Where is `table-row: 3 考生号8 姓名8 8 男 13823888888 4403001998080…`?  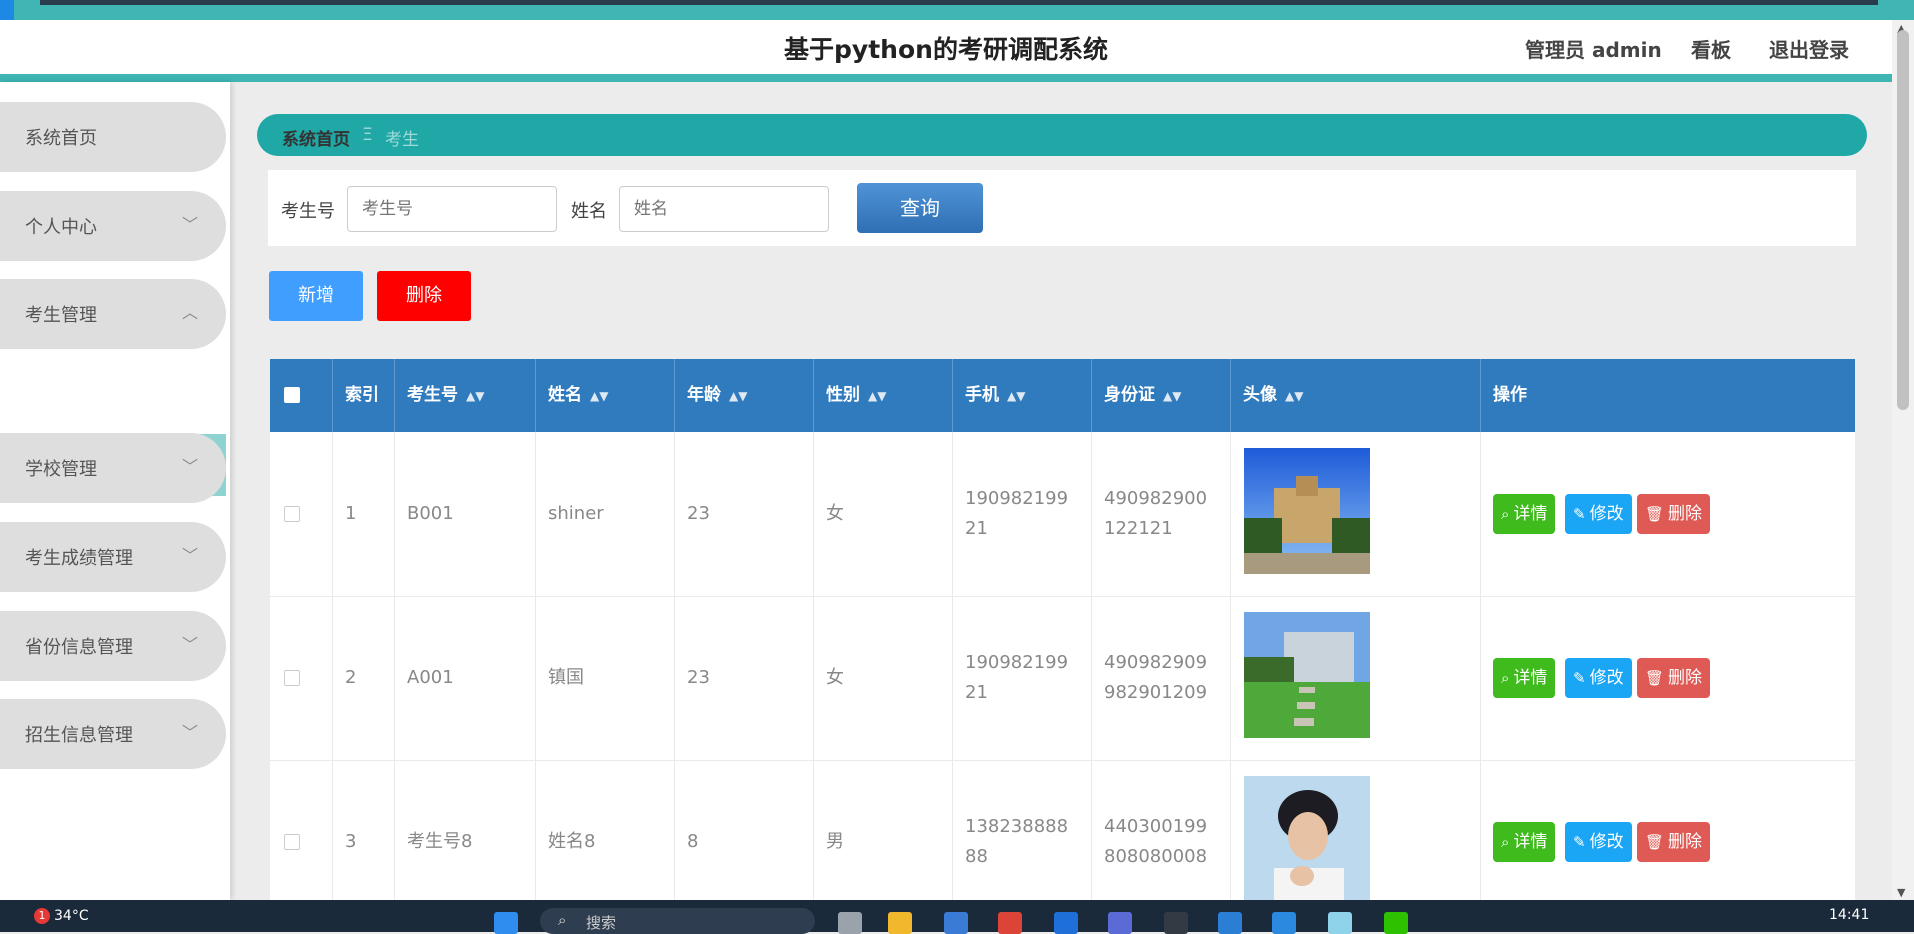
table-row: 3 考生号8 姓名8 8 男 13823888888 4403001998080… is located at coordinates (1062, 830).